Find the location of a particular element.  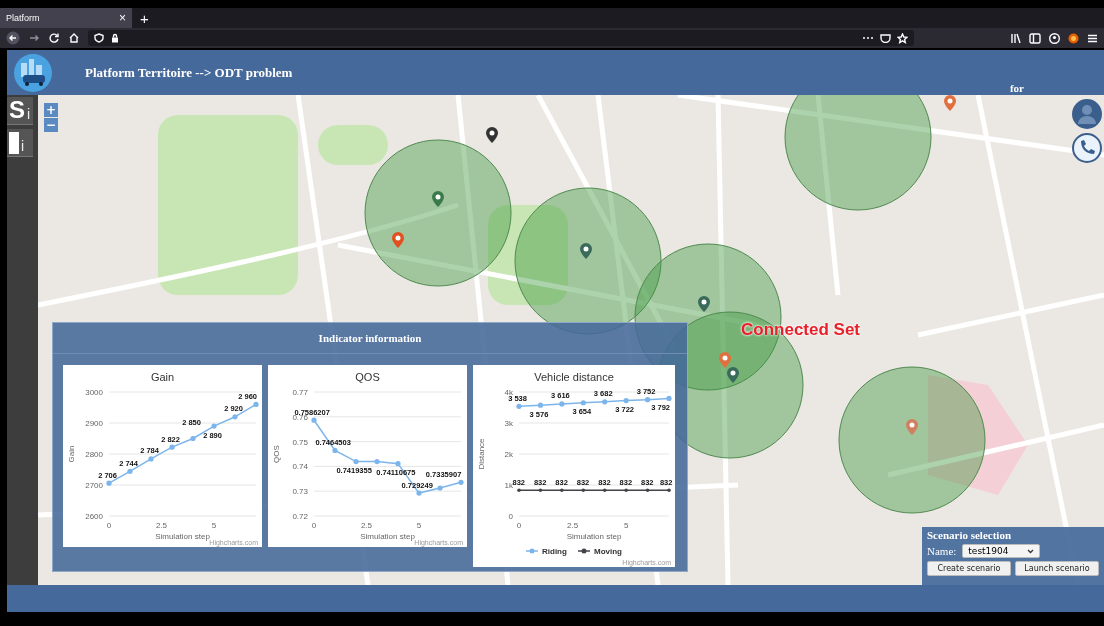

axis-tick-label: 3000 is located at coordinates (94, 392).